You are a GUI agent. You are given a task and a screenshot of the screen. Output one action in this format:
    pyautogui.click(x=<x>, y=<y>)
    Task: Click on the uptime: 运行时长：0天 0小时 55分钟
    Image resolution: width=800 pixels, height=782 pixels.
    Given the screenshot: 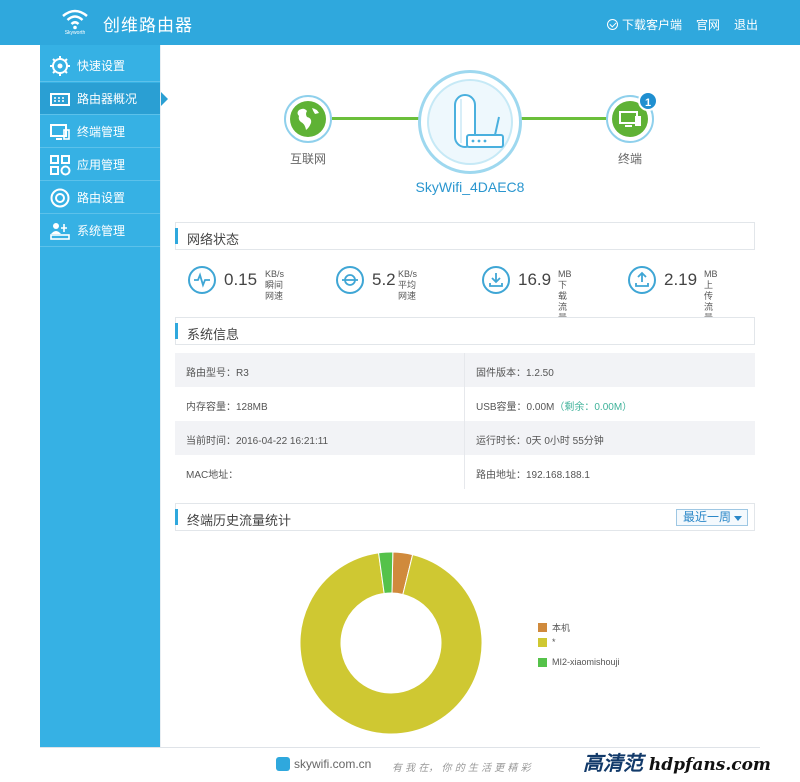 What is the action you would take?
    pyautogui.click(x=540, y=441)
    